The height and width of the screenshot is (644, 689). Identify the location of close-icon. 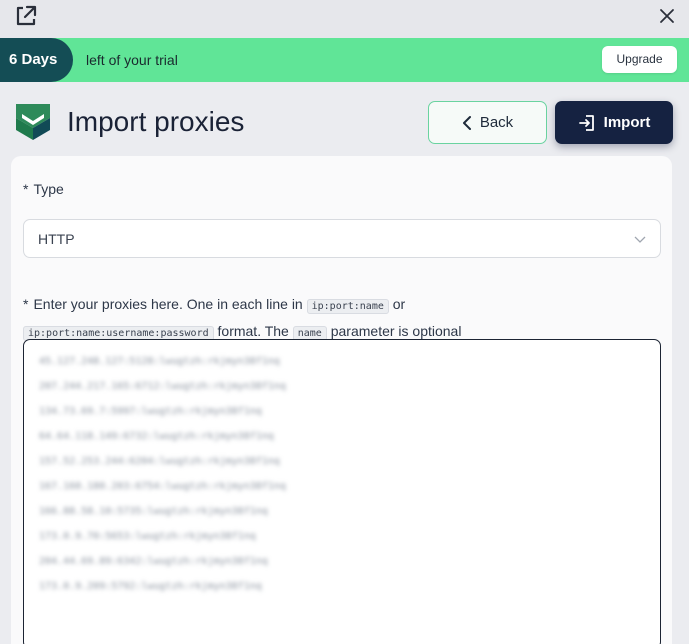
(667, 16).